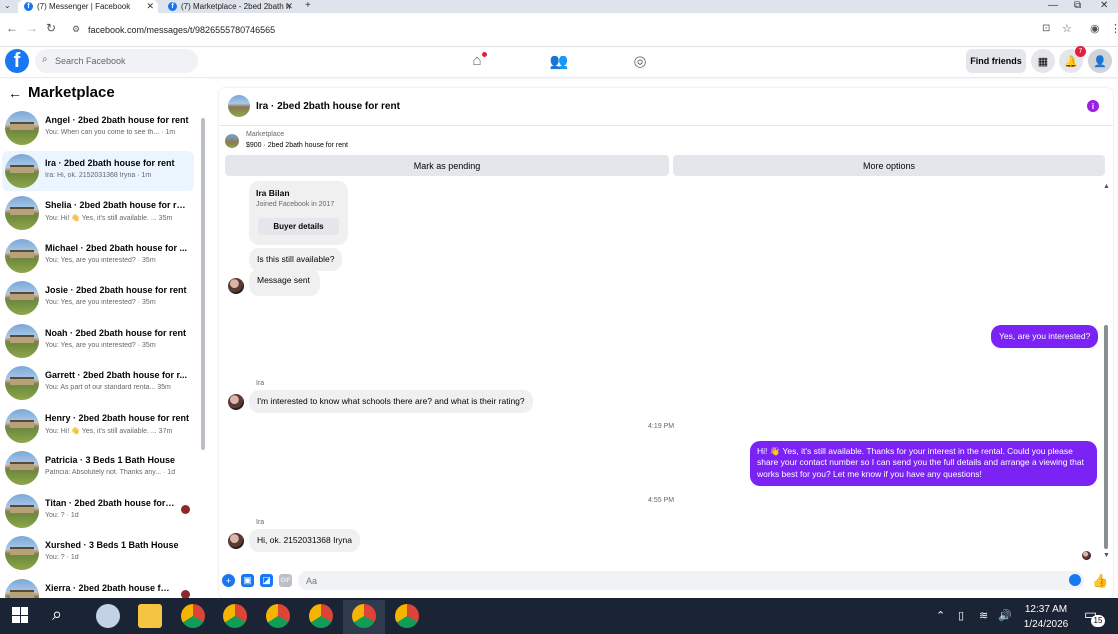 The height and width of the screenshot is (634, 1118). I want to click on facebook-logo-icon: f, so click(17, 61).